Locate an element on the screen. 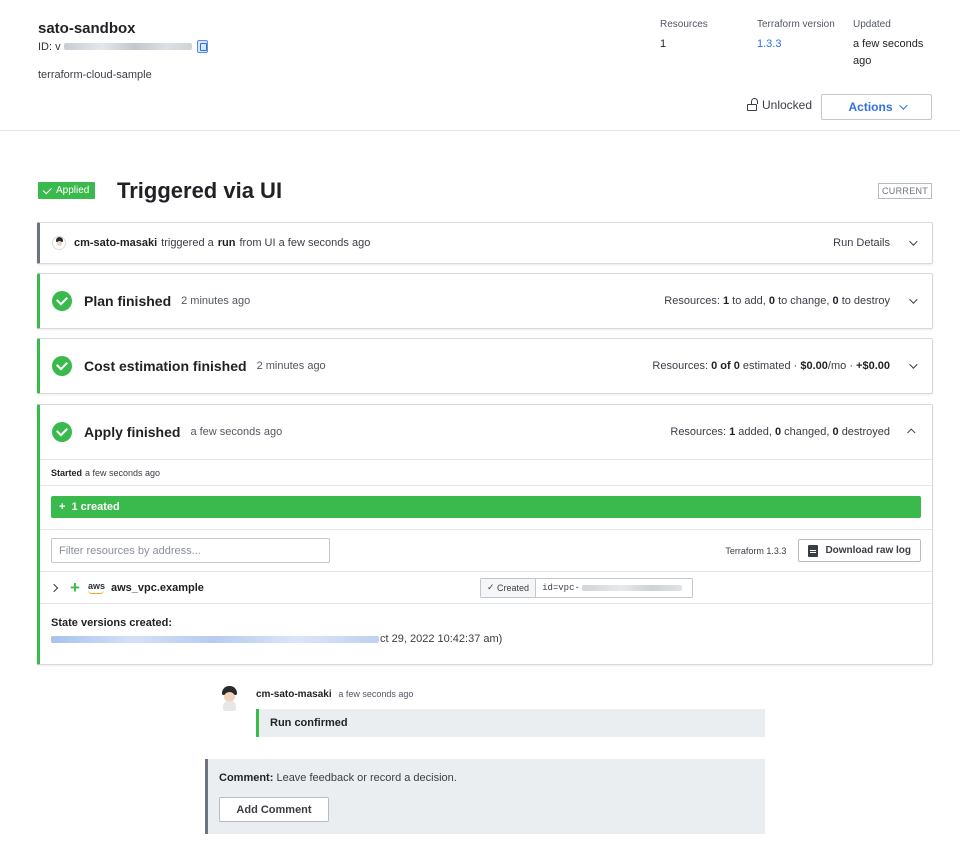  trigger-text-after: from UI a few seconds ago is located at coordinates (305, 243).